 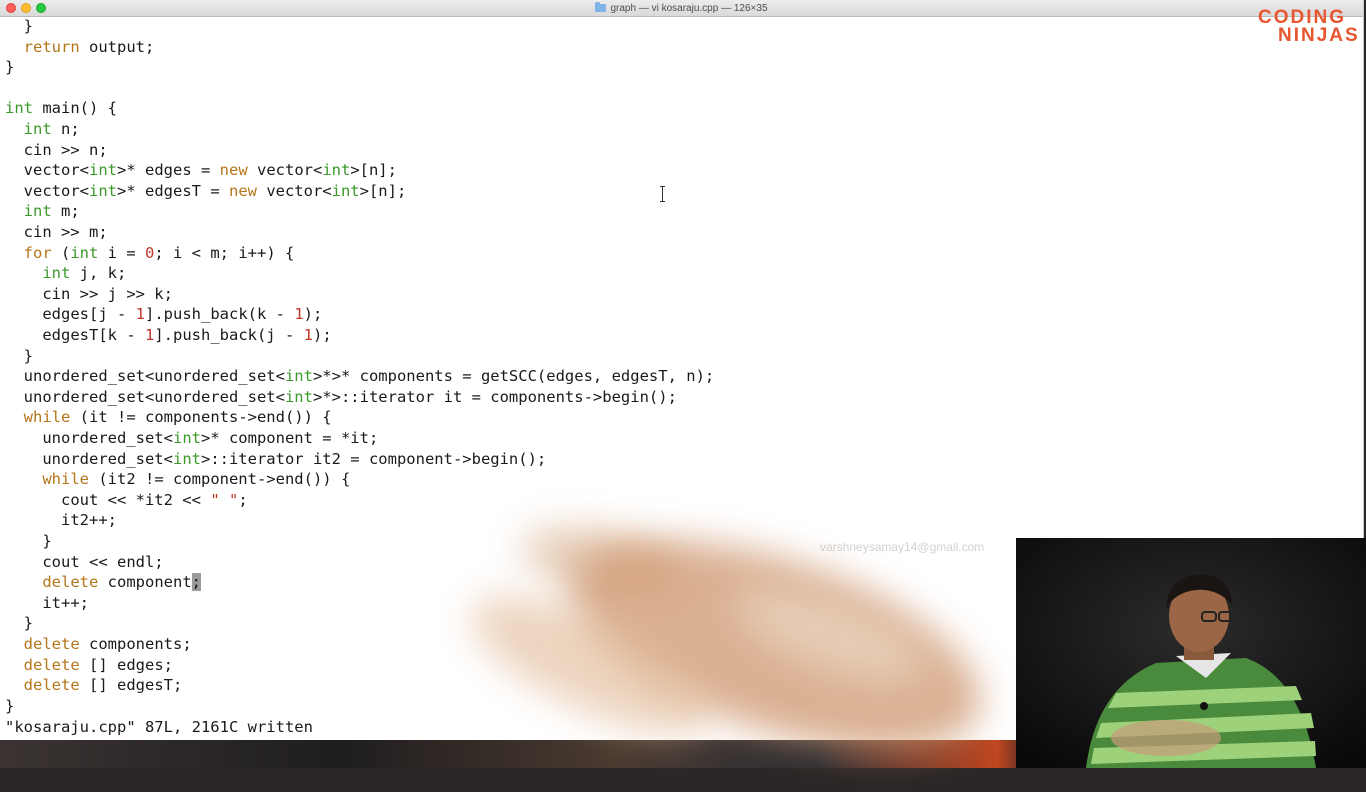 What do you see at coordinates (61, 252) in the screenshot?
I see `code-token: (` at bounding box center [61, 252].